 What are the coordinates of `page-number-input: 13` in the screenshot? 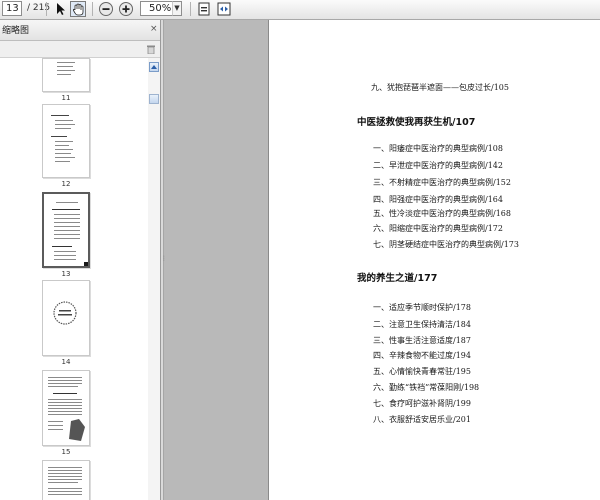 It's located at (12, 8).